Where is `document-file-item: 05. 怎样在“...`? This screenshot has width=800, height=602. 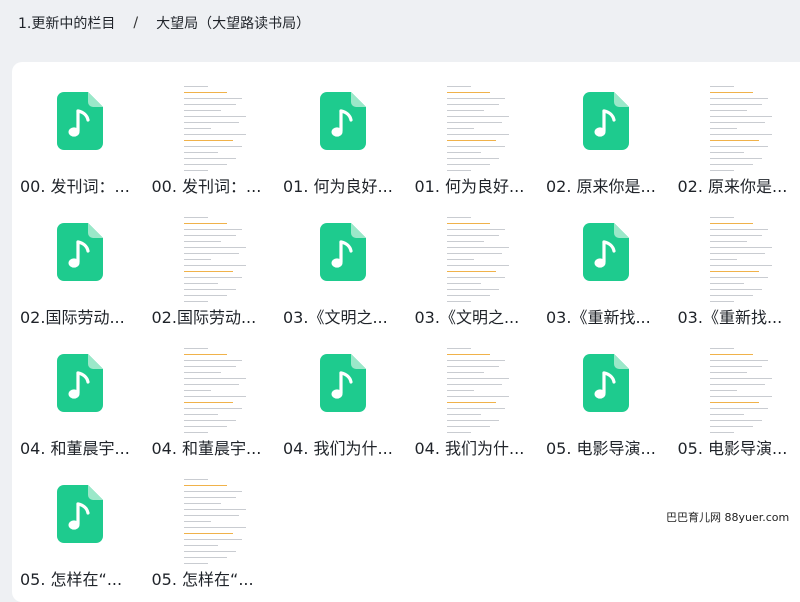 document-file-item: 05. 怎样在“... is located at coordinates (209, 527).